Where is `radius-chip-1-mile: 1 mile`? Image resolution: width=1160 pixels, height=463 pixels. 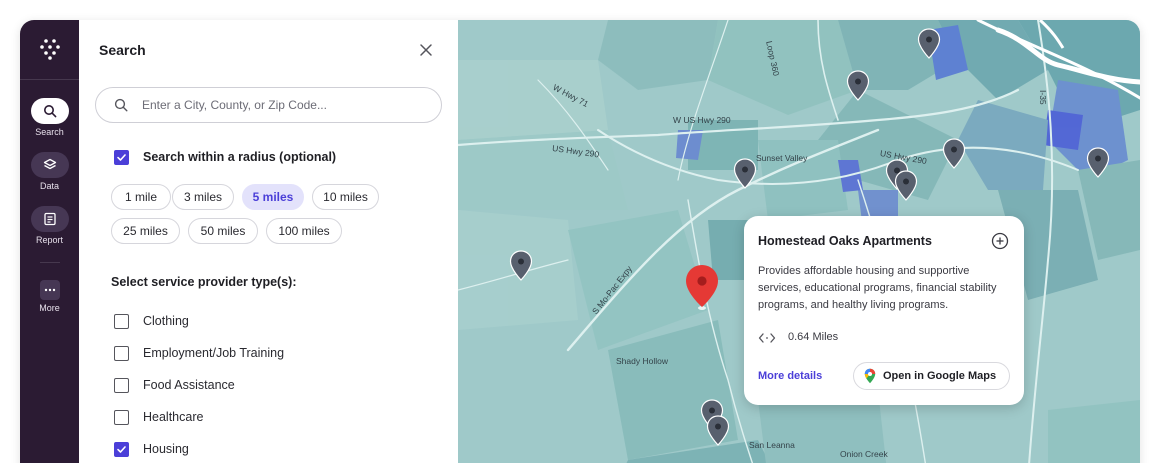
radius-chip-1-mile: 1 mile is located at coordinates (141, 197).